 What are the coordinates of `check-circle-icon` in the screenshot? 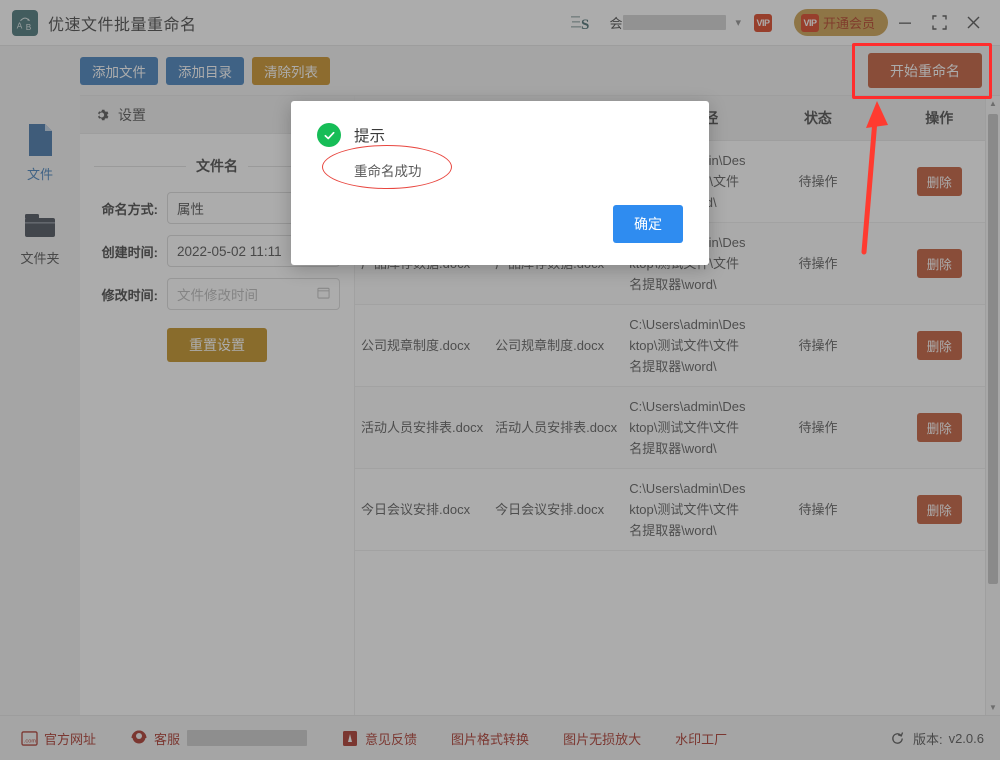 It's located at (329, 135).